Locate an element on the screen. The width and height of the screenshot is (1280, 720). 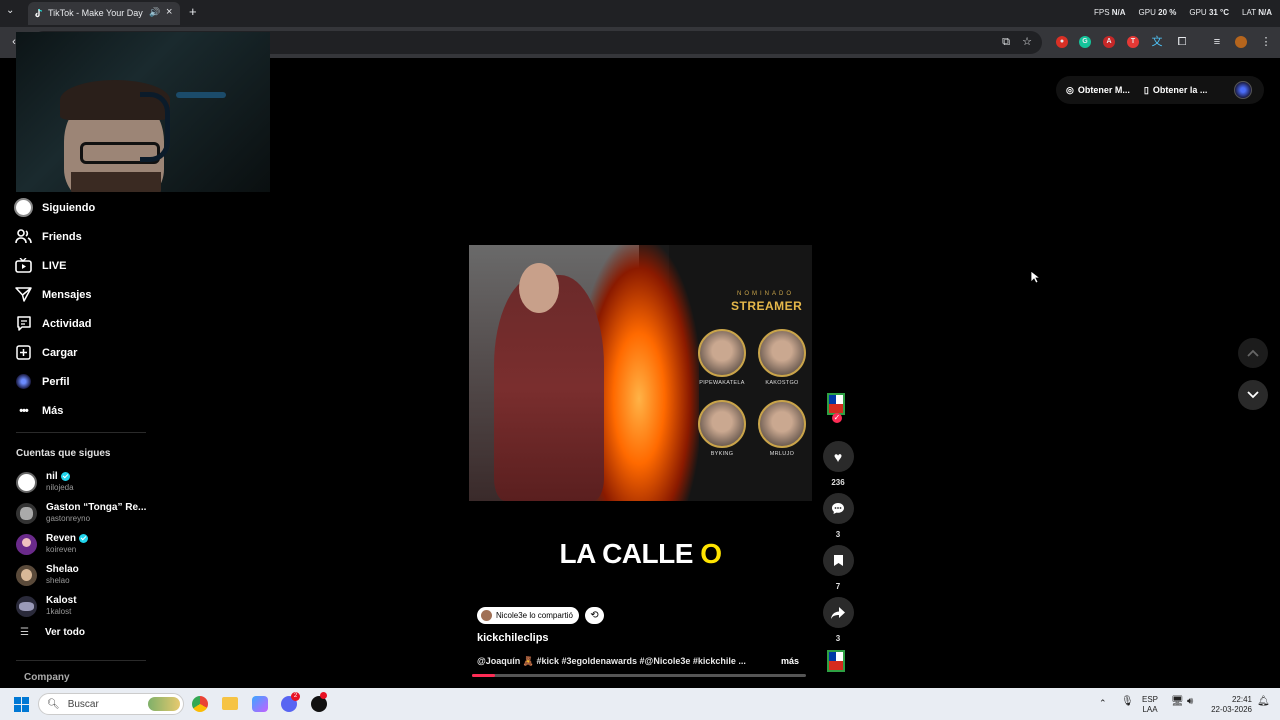
see-all-label: Ver todo is located at coordinates (65, 632).